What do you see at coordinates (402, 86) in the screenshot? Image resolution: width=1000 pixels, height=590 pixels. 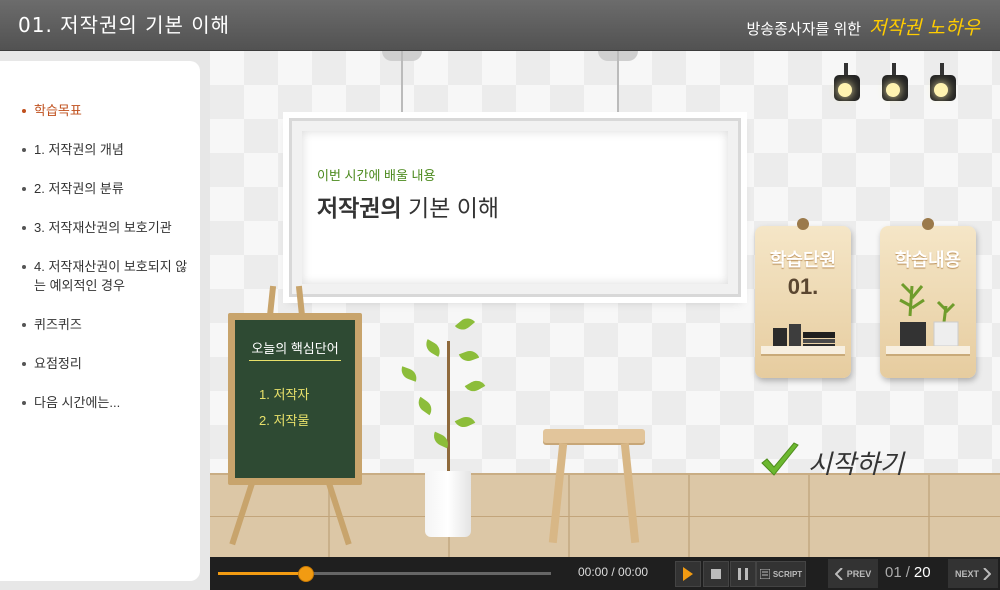 I see `hanging-rod-left` at bounding box center [402, 86].